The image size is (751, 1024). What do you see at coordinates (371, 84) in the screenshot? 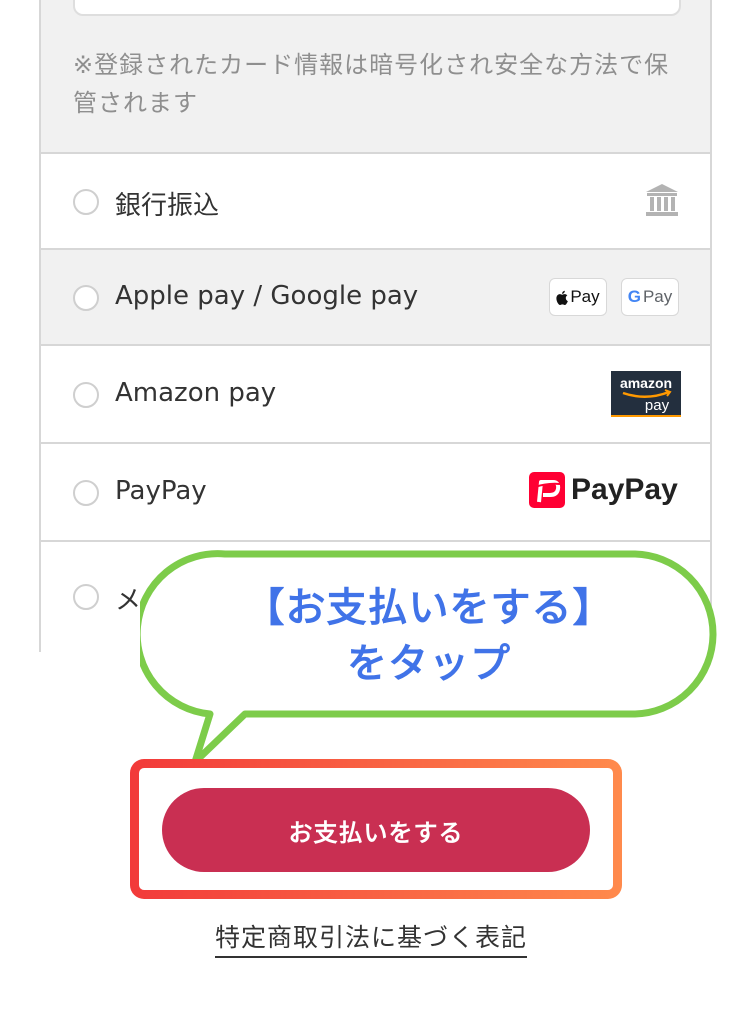
I see `card-security-note: ※登録されたカード情報は暗号化され安全な方法で保管されます` at bounding box center [371, 84].